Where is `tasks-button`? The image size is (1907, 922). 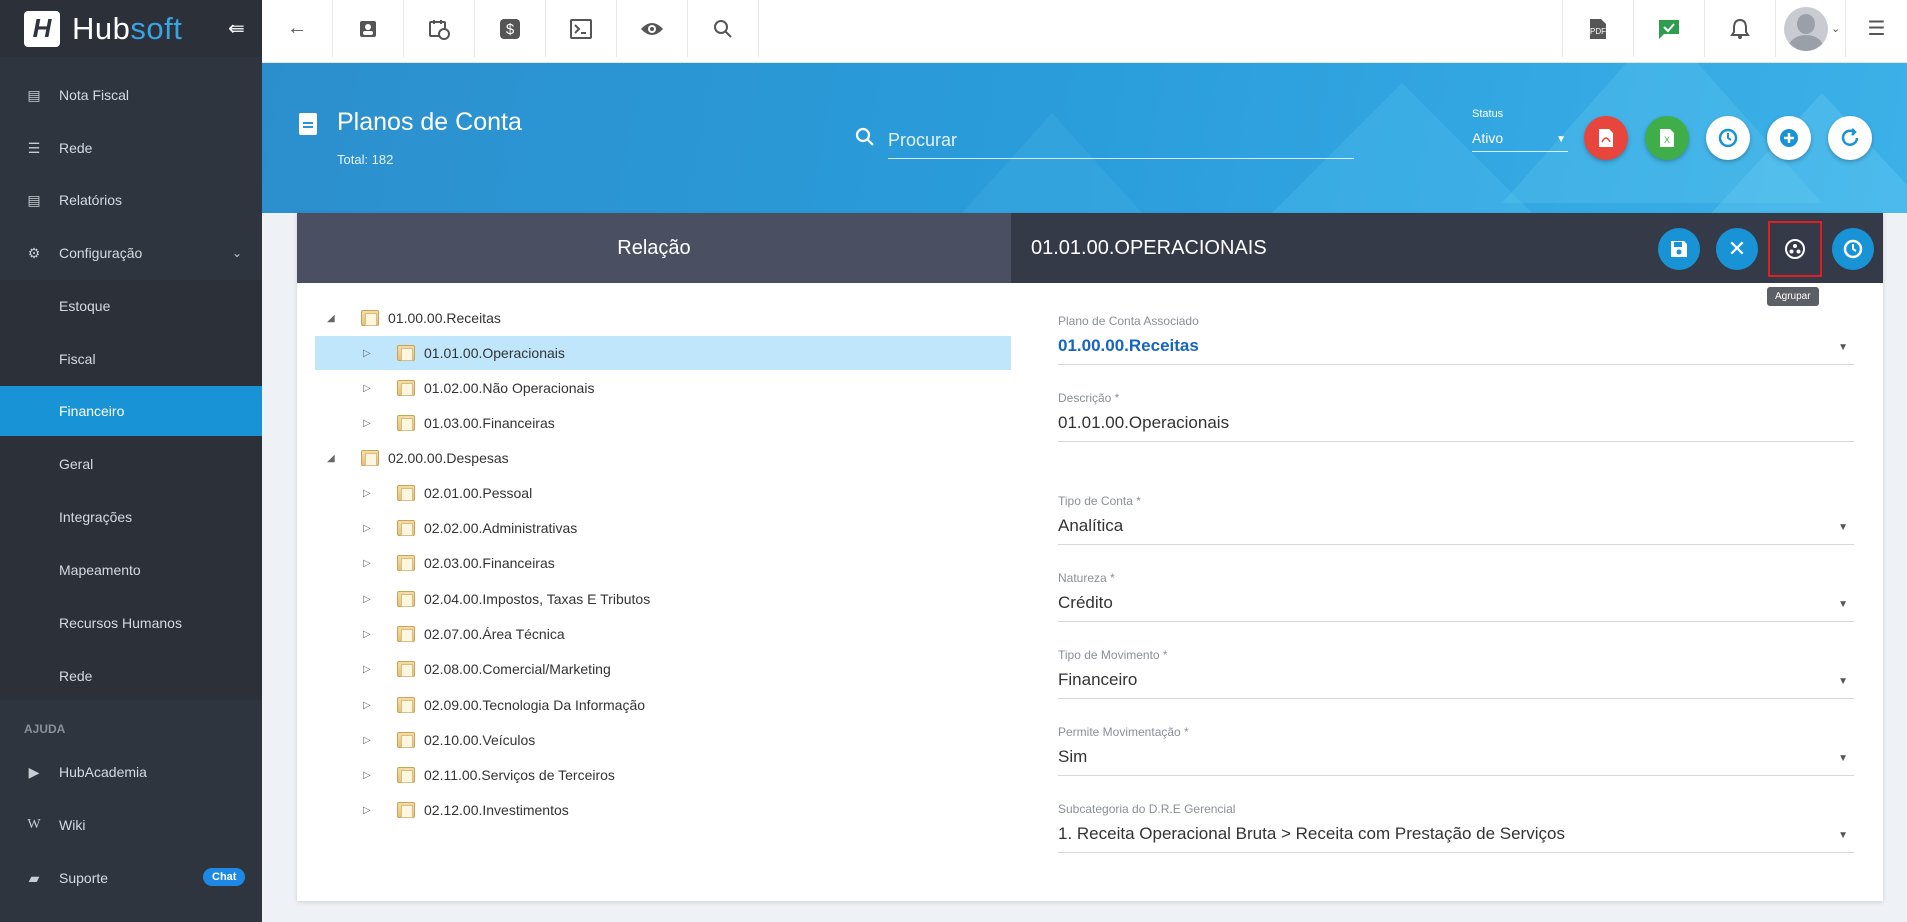
tasks-button is located at coordinates (1668, 28).